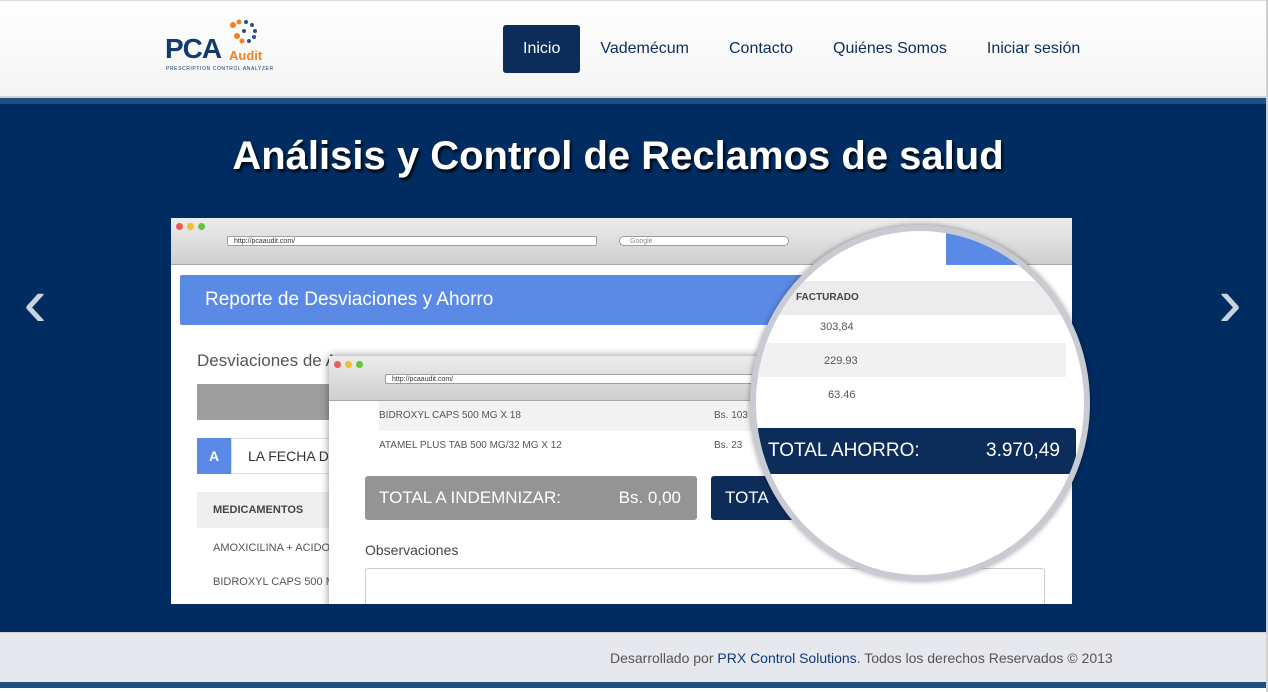 Image resolution: width=1268 pixels, height=692 pixels. I want to click on indemnizar-value: Bs. 0,00, so click(649, 497).